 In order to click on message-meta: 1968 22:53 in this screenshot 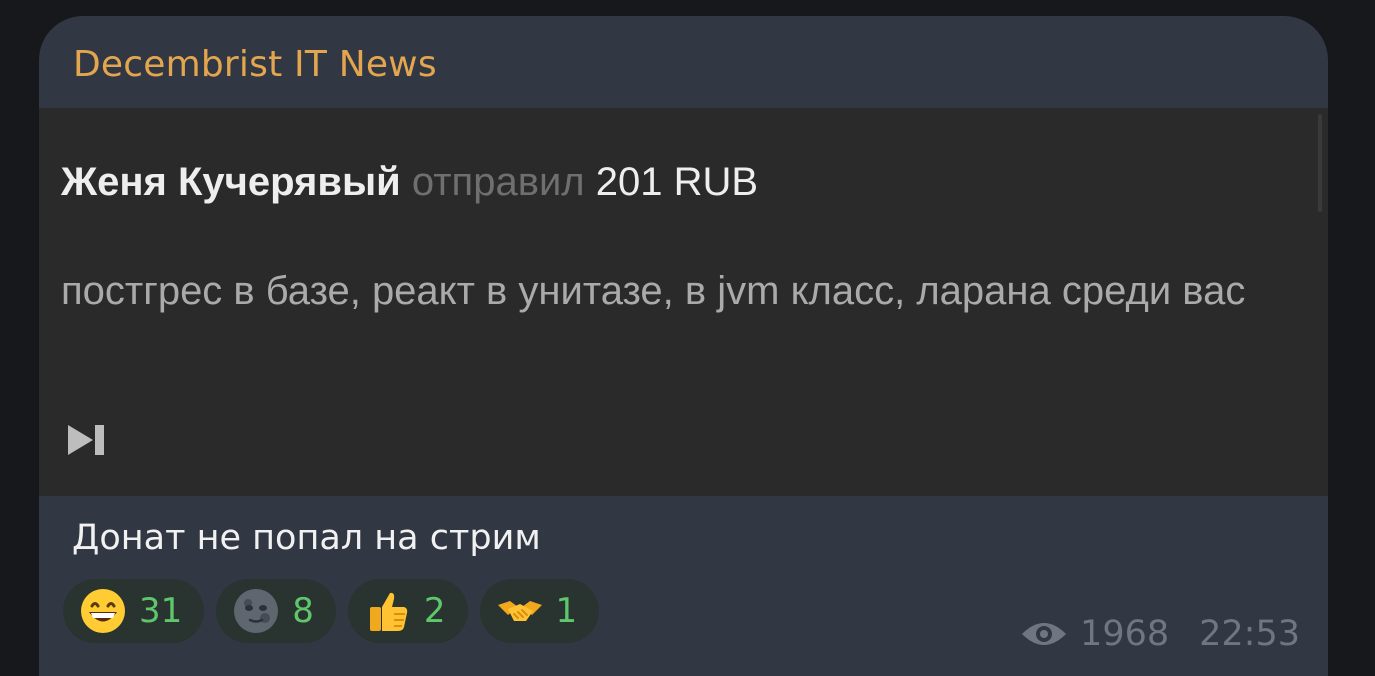, I will do `click(1160, 634)`.